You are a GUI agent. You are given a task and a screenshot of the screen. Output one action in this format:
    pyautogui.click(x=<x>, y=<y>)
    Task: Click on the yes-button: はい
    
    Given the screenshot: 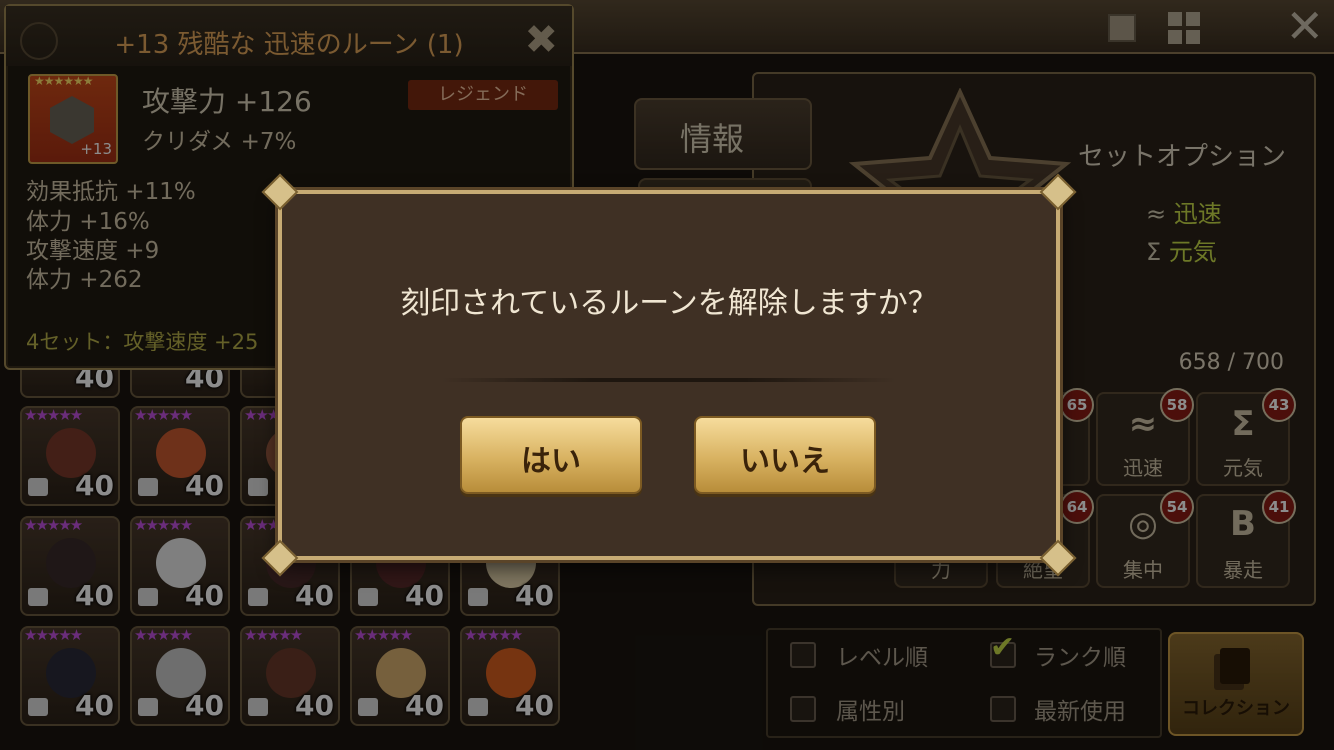 What is the action you would take?
    pyautogui.click(x=551, y=455)
    